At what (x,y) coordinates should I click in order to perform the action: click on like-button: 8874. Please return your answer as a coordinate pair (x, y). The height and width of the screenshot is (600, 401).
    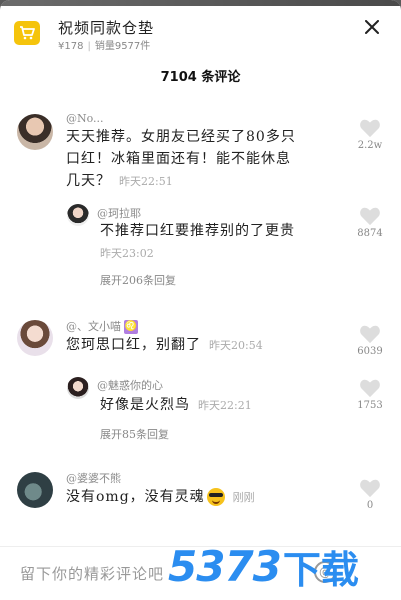
    Looking at the image, I should click on (370, 222).